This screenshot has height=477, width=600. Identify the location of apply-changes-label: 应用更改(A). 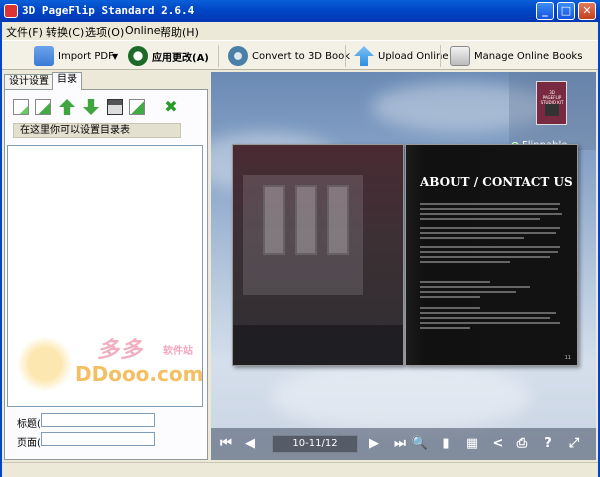
(180, 58).